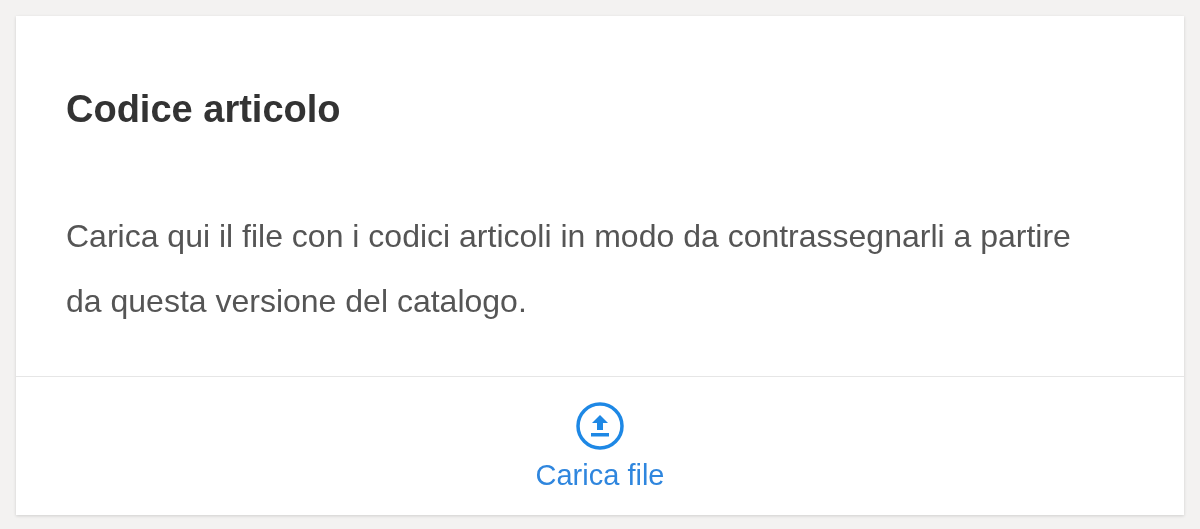 The width and height of the screenshot is (1200, 529). What do you see at coordinates (600, 425) in the screenshot?
I see `upload-icon` at bounding box center [600, 425].